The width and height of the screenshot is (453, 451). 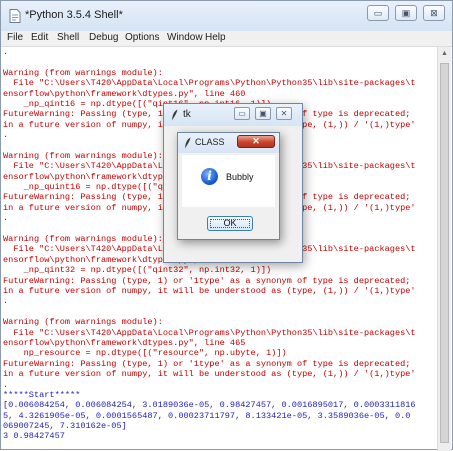 I want to click on ok-button: OK, so click(x=230, y=223).